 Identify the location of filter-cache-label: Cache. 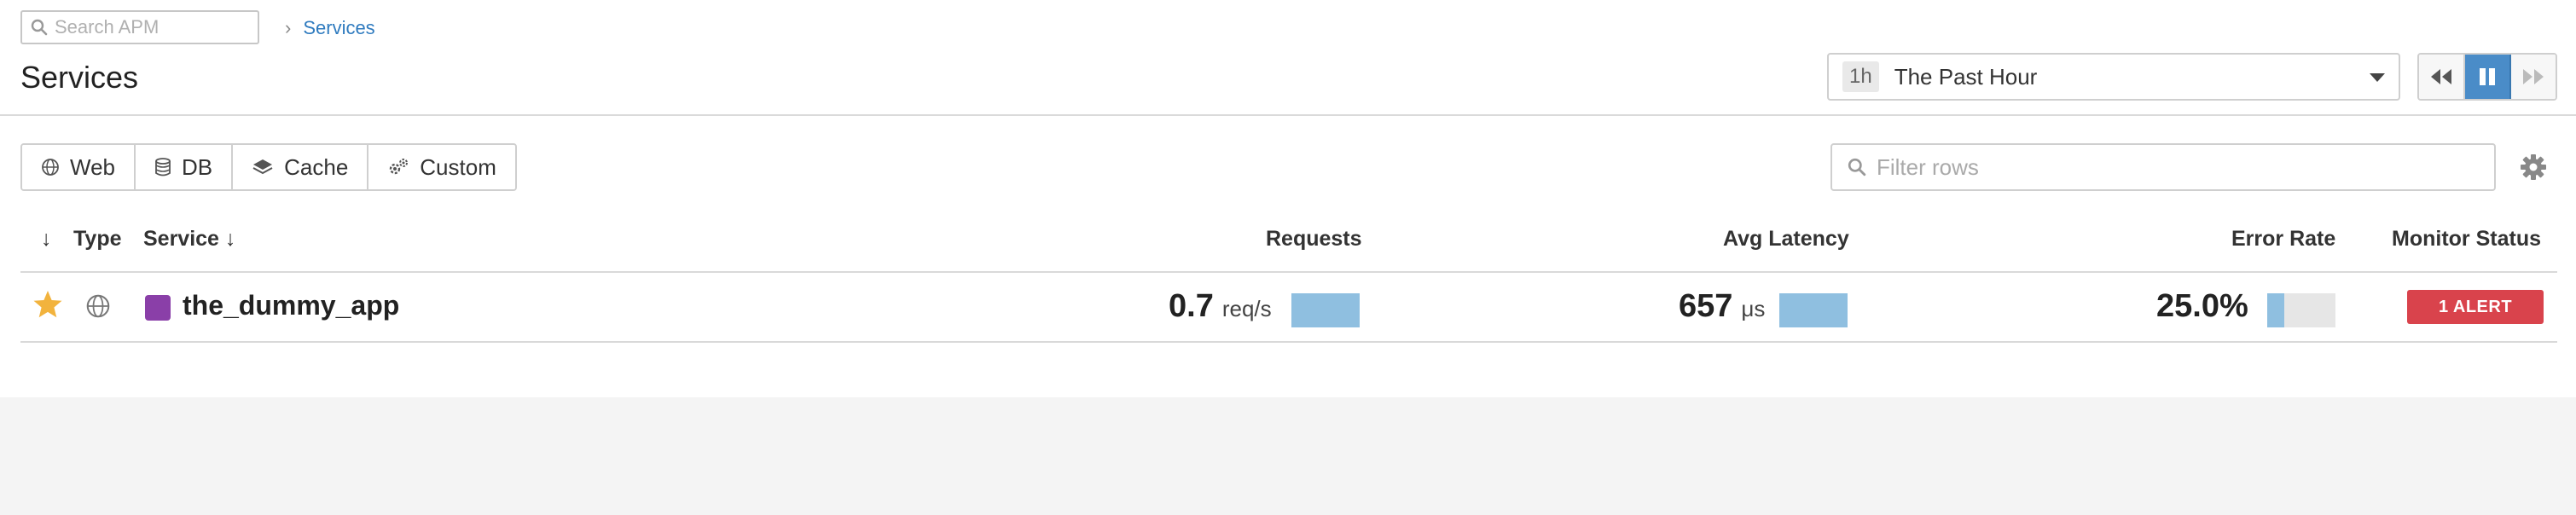
(316, 166).